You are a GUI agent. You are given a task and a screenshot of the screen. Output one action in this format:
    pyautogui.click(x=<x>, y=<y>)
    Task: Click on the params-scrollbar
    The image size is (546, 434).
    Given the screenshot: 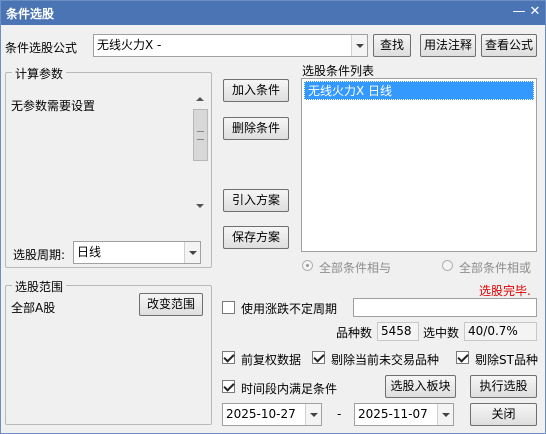 What is the action you would take?
    pyautogui.click(x=200, y=153)
    